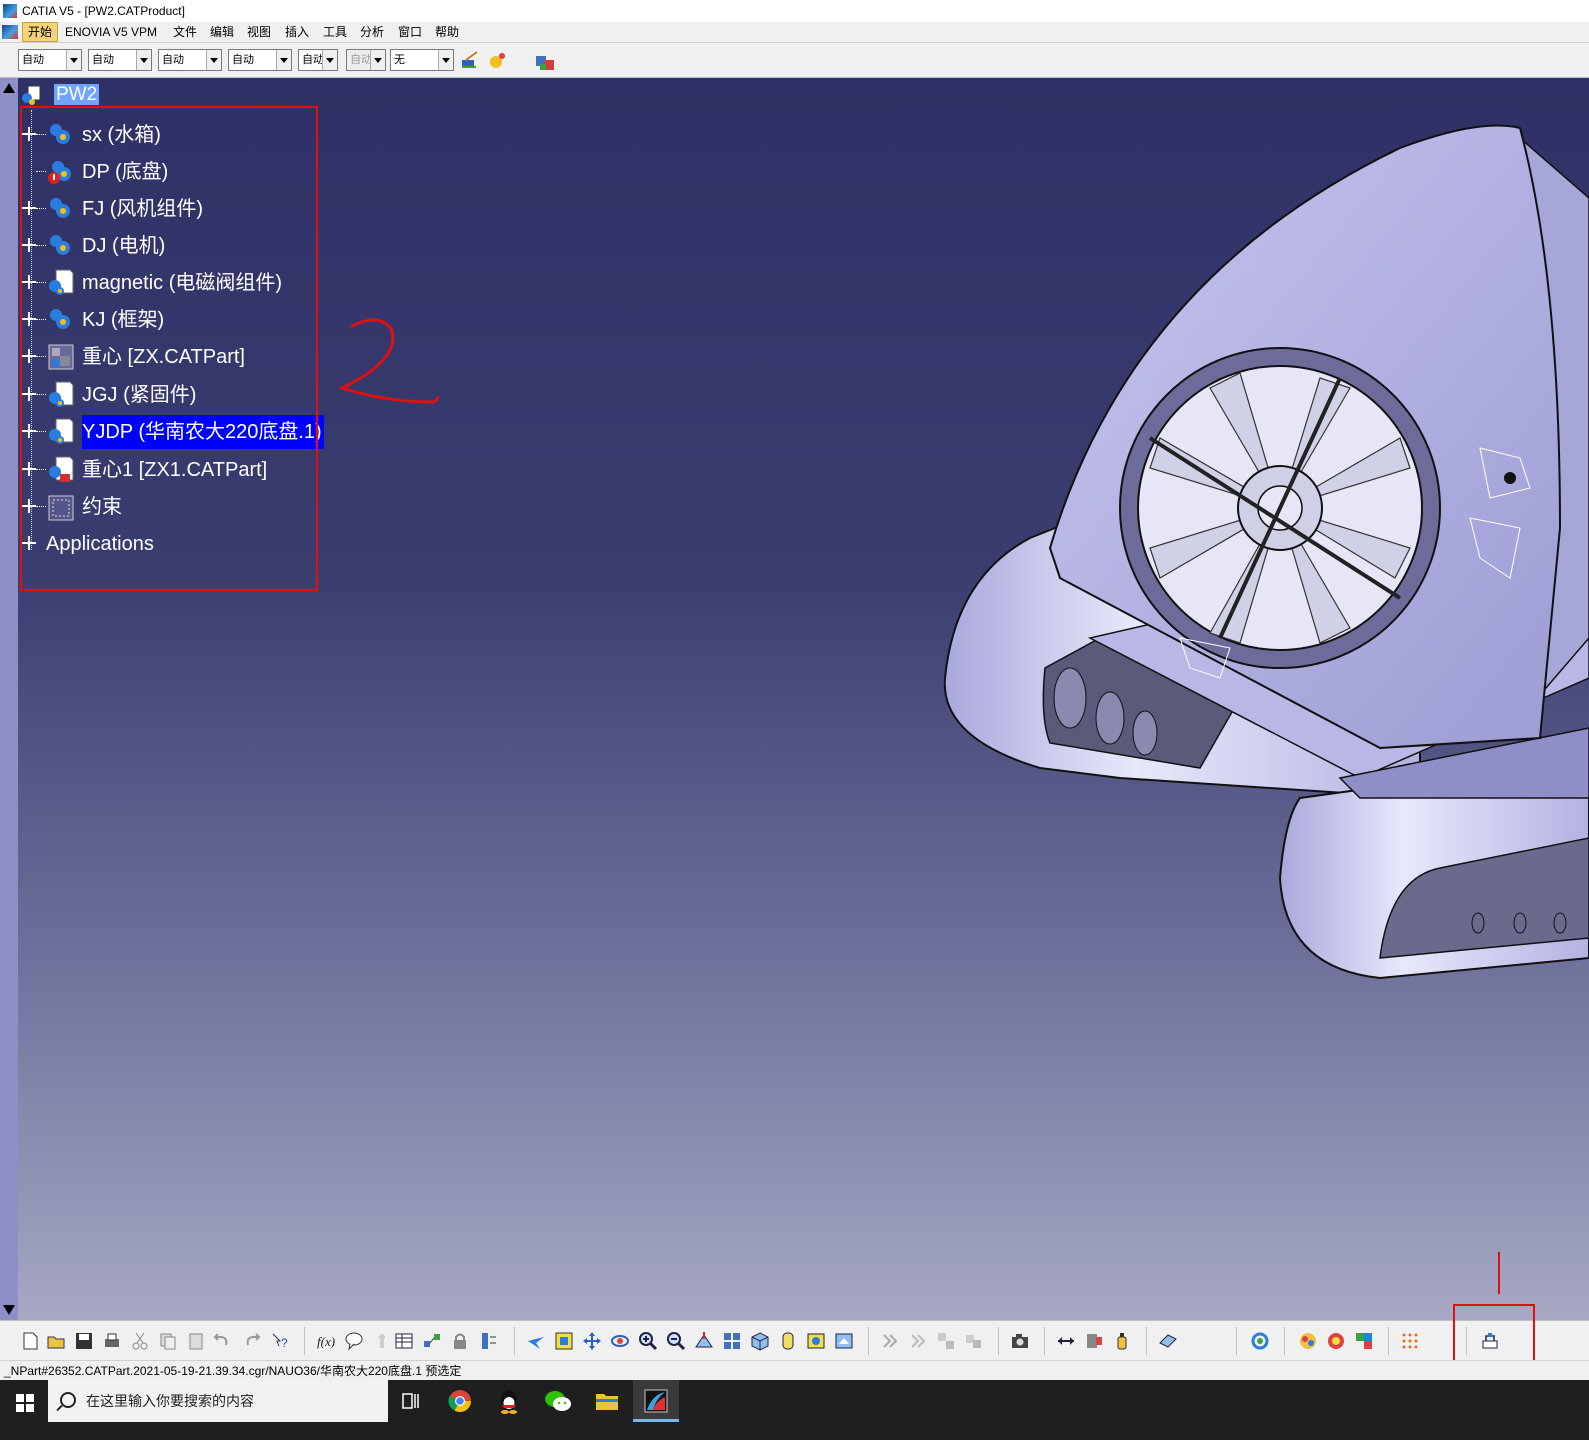 Image resolution: width=1589 pixels, height=1440 pixels. What do you see at coordinates (354, 1341) in the screenshot?
I see `comment-icon` at bounding box center [354, 1341].